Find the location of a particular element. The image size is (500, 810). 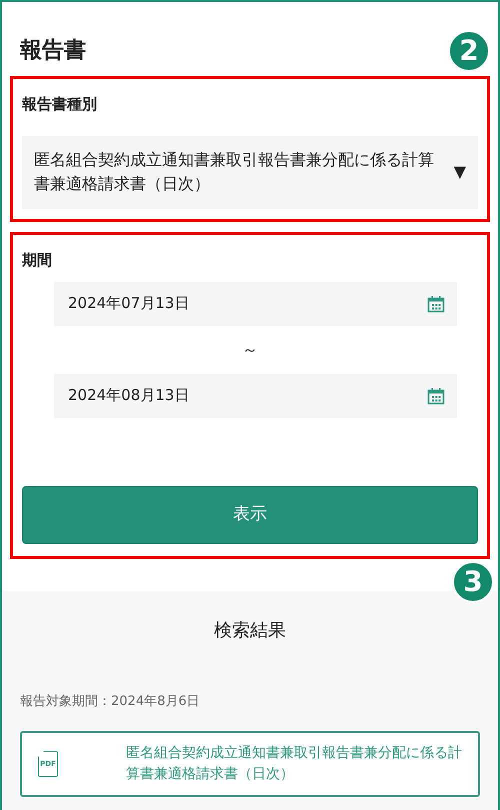

report-period-text: 報告対象期間：2024年8月6日 is located at coordinates (110, 701).